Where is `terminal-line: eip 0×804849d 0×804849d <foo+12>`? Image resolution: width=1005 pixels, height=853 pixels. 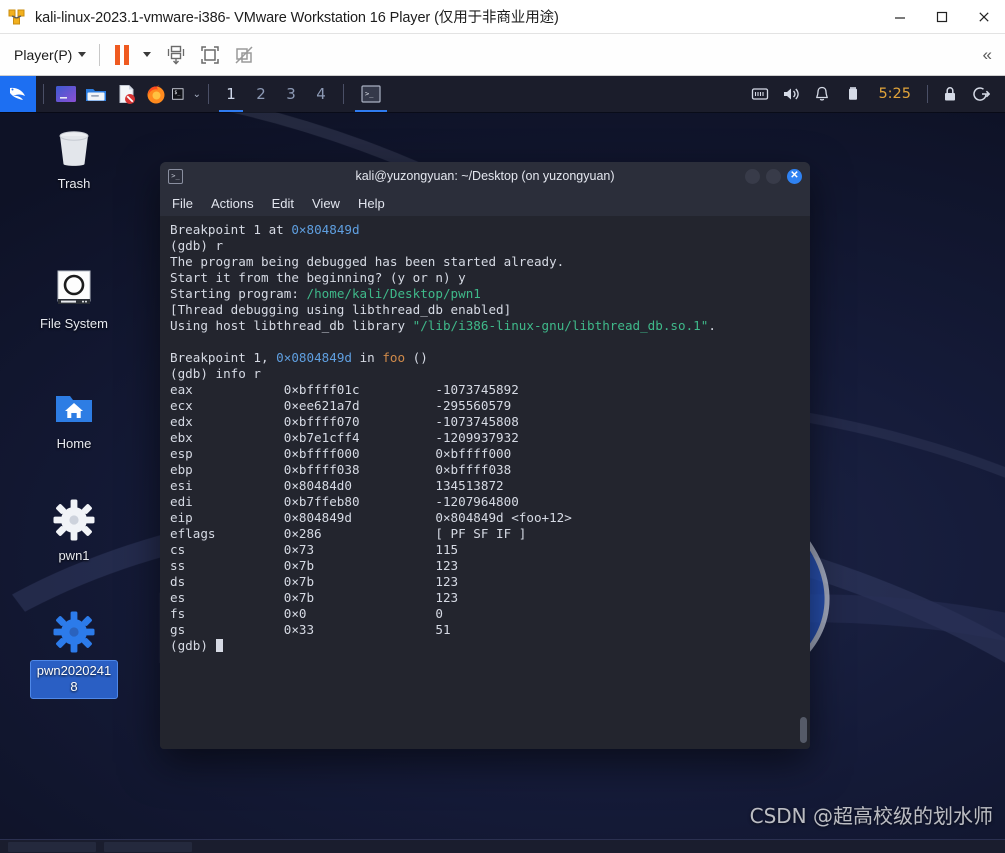
terminal-line: eip 0×804849d 0×804849d <foo+12> is located at coordinates (490, 518).